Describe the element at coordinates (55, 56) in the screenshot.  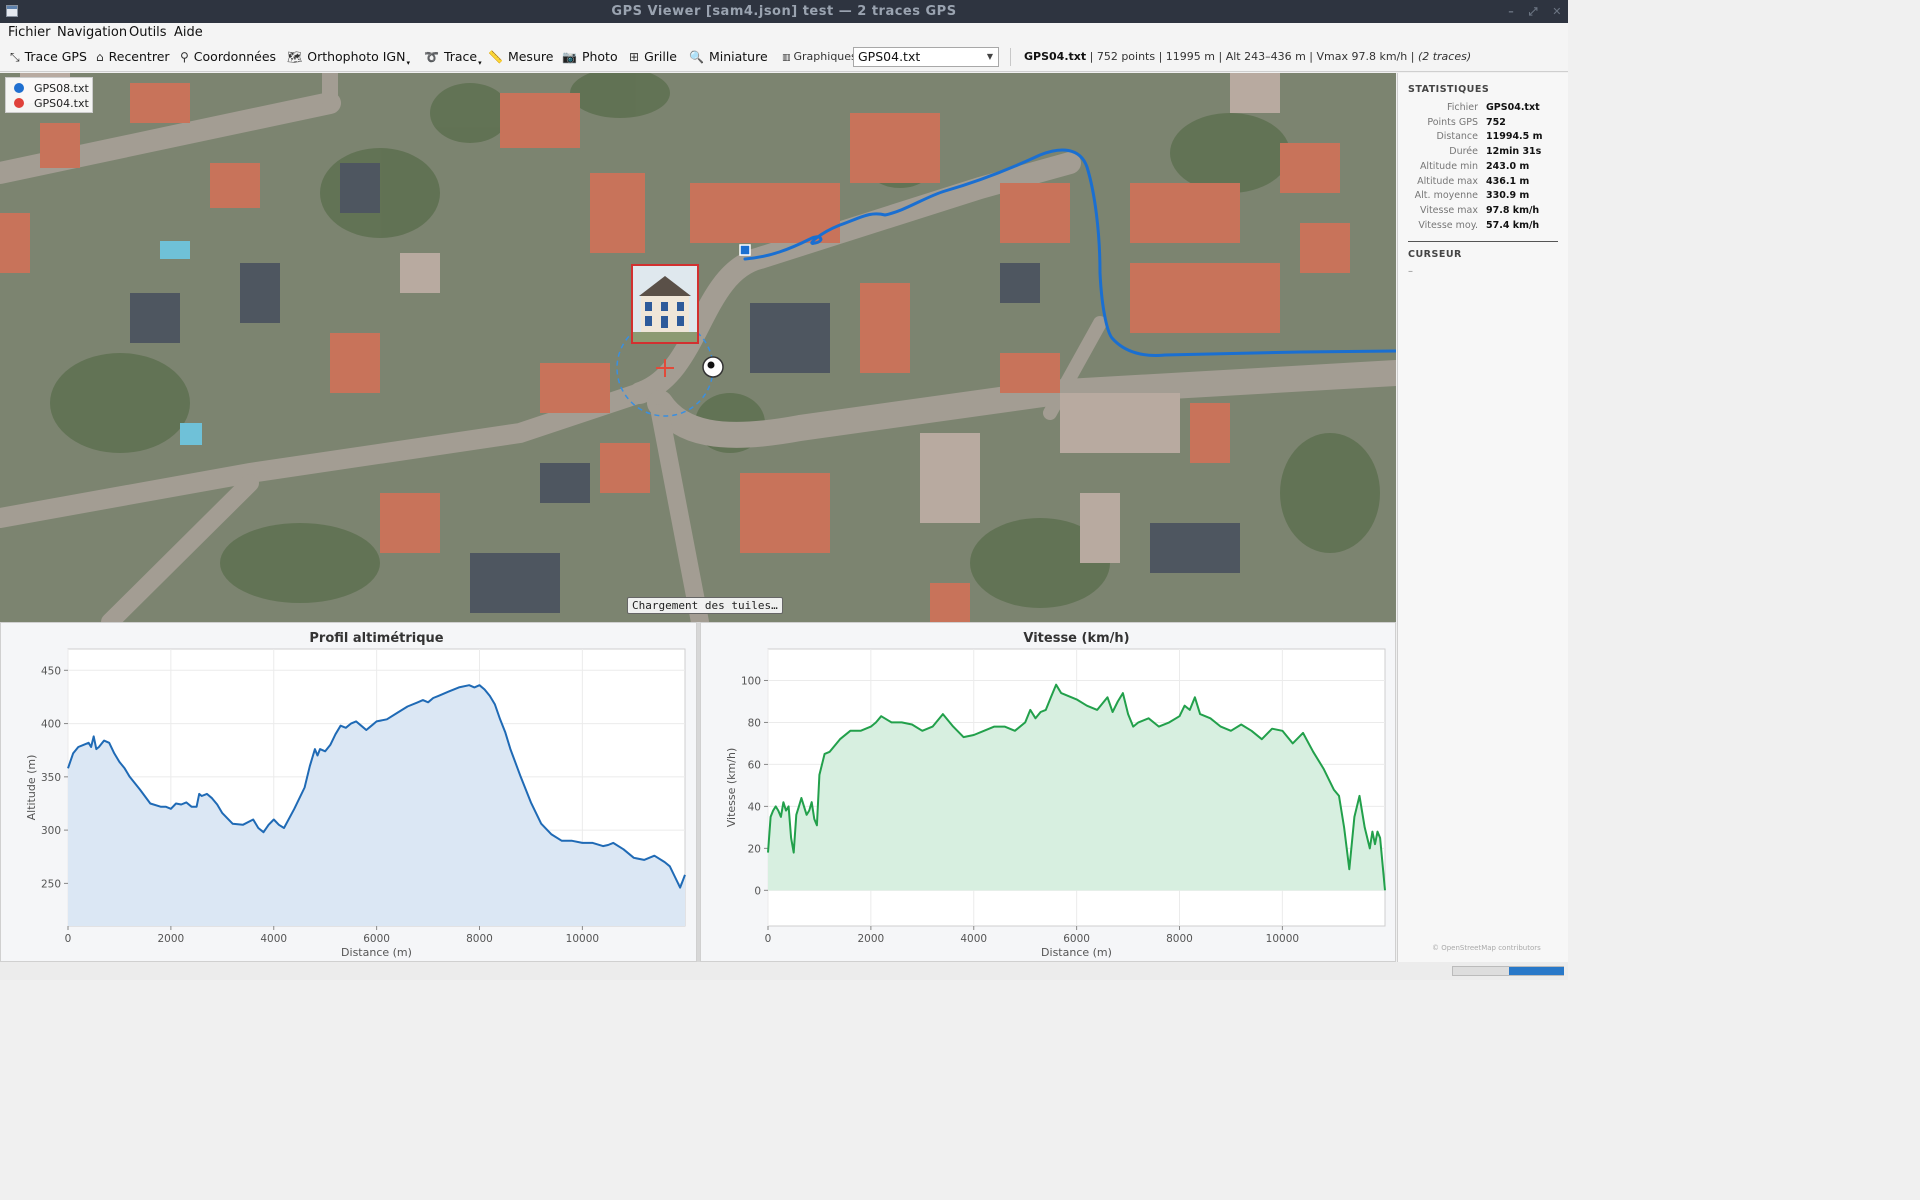
I see `trace-gps-label: Trace GPS` at that location.